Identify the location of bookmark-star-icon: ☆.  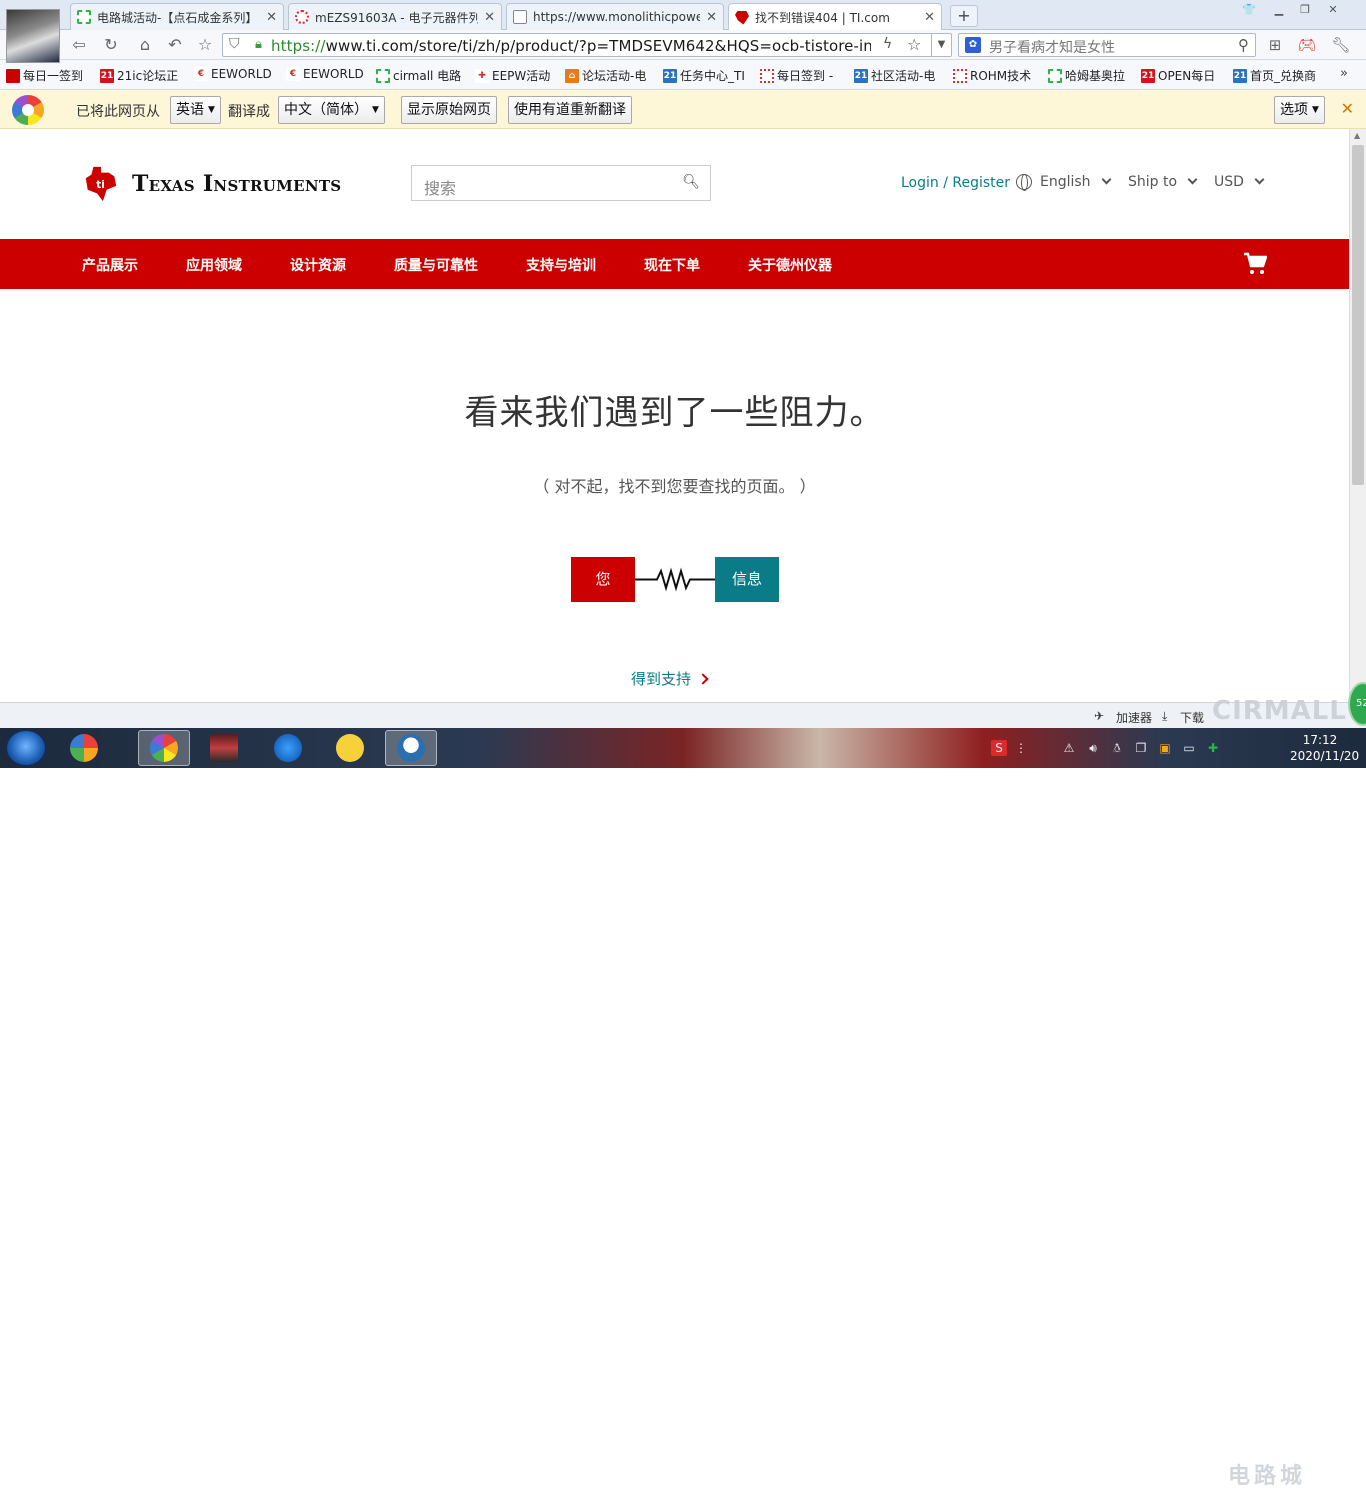
(914, 44).